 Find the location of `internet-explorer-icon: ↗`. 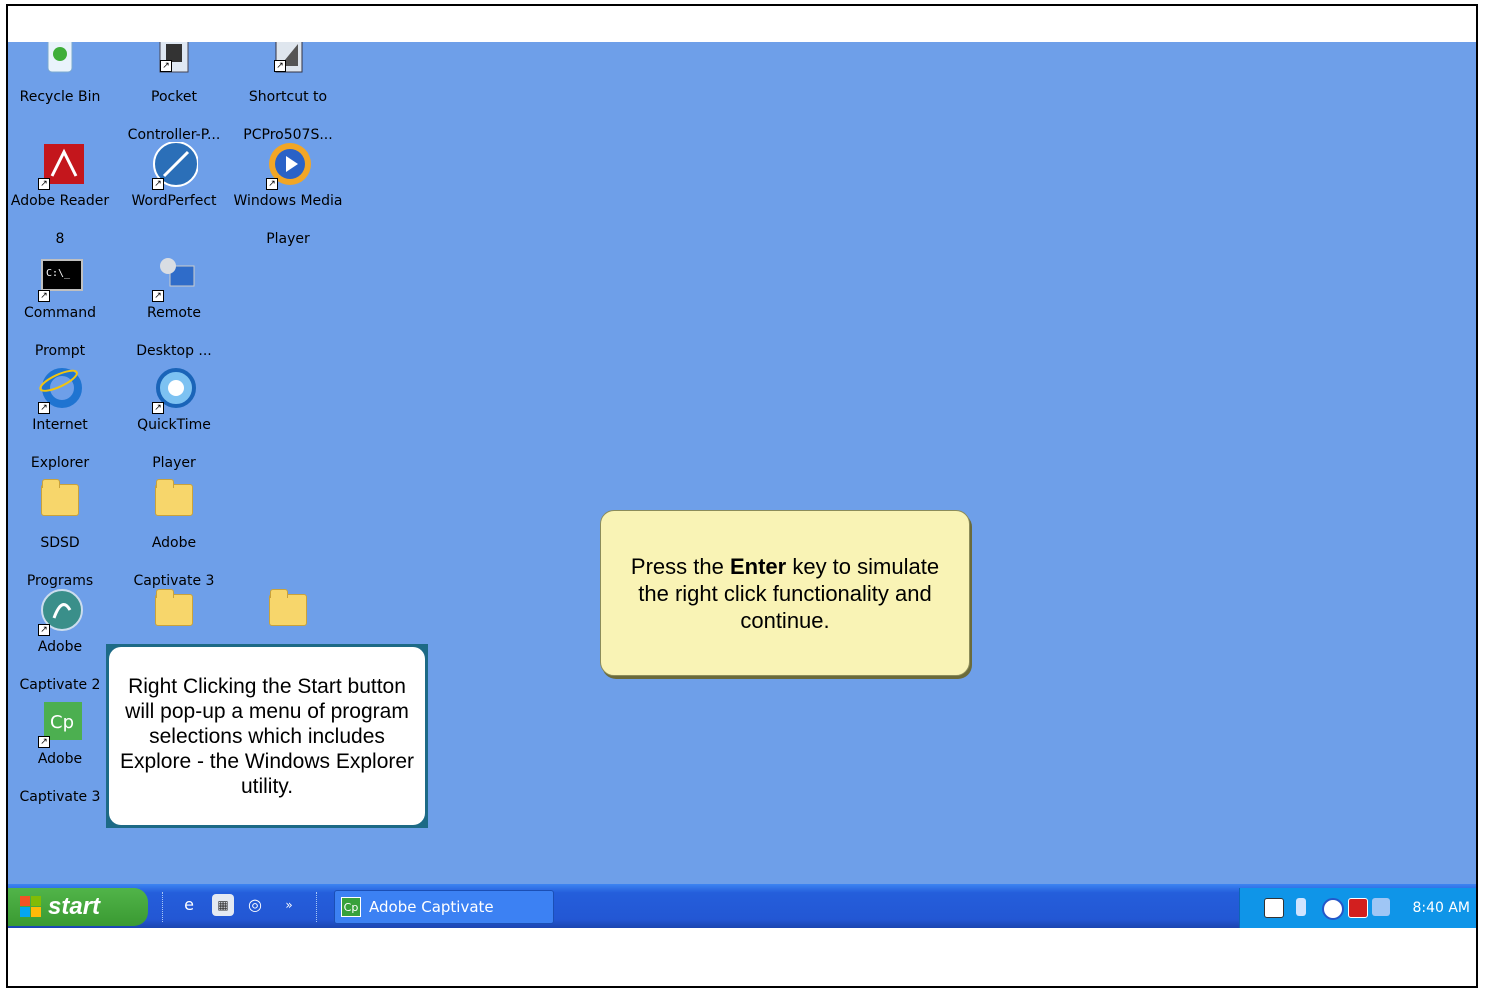

internet-explorer-icon: ↗ is located at coordinates (60, 390).